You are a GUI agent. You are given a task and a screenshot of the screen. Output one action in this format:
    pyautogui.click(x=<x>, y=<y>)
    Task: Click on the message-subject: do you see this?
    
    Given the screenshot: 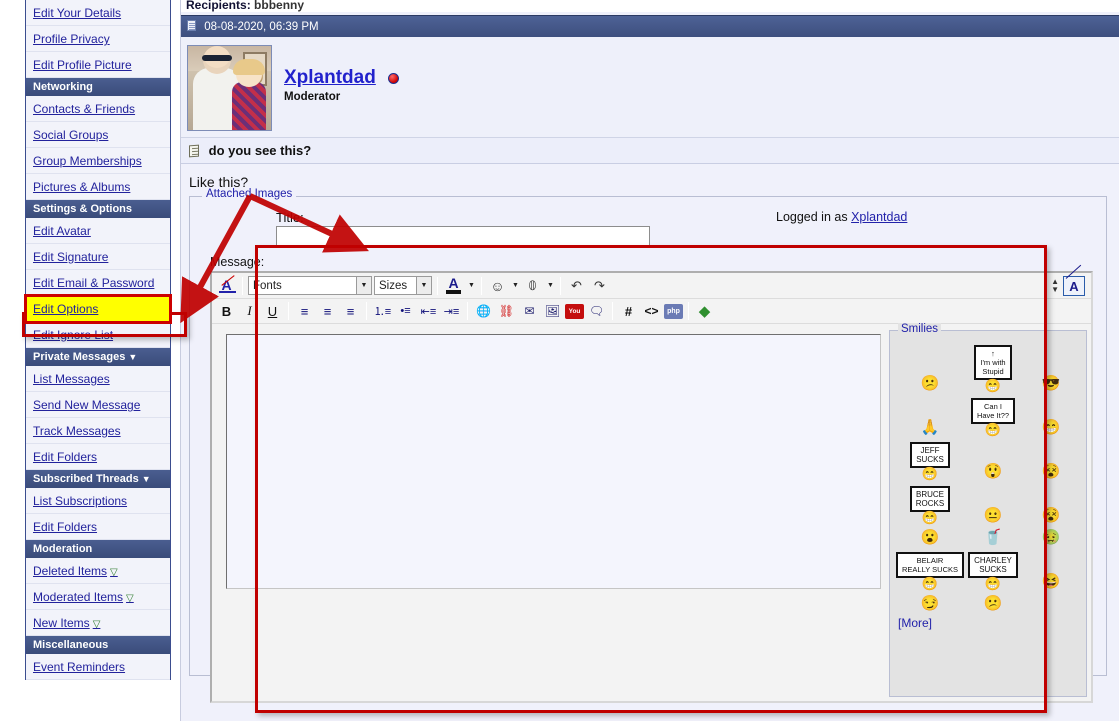 What is the action you would take?
    pyautogui.click(x=650, y=151)
    